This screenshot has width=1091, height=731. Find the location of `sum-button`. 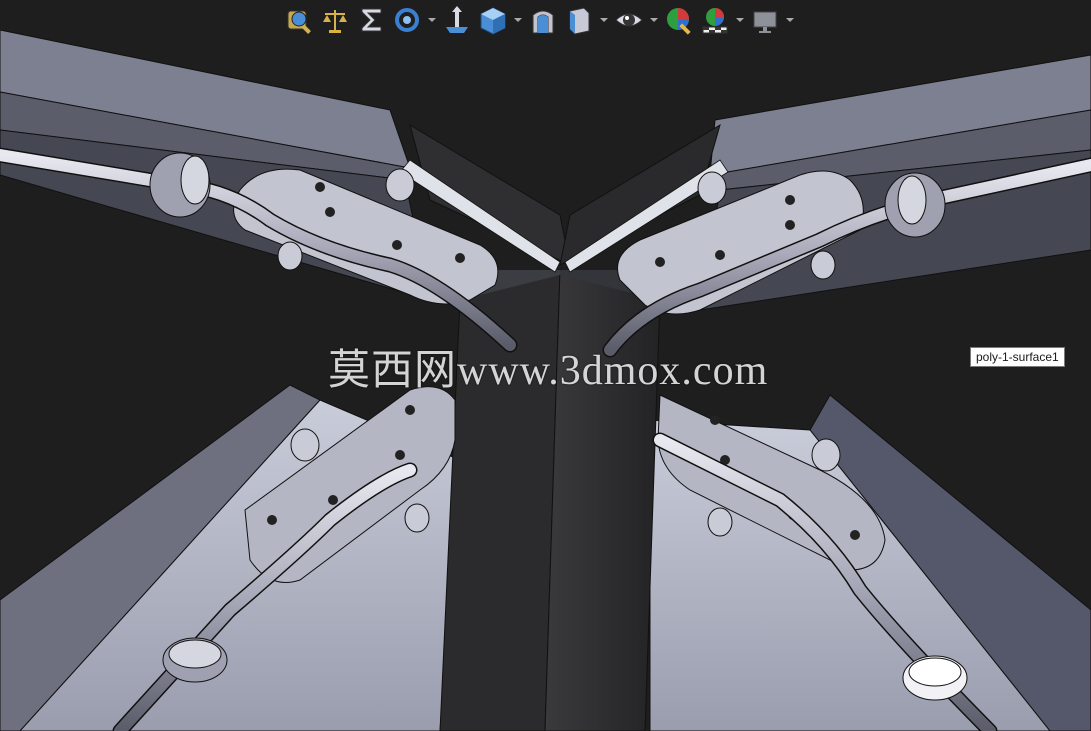

sum-button is located at coordinates (371, 20).